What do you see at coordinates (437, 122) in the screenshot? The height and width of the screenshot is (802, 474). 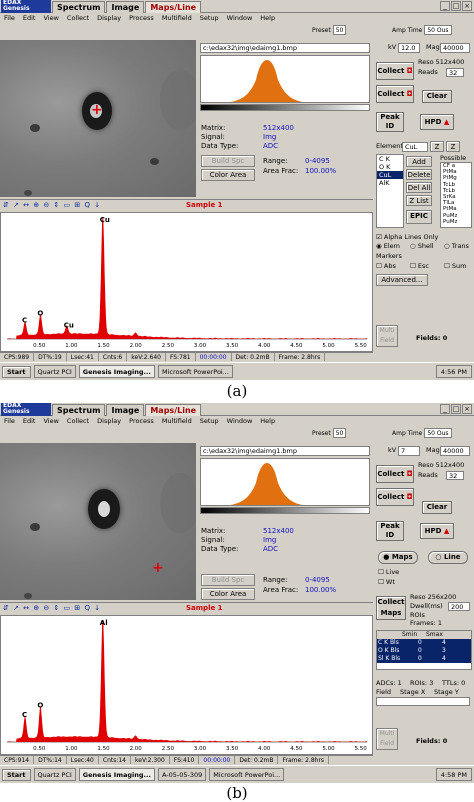 I see `hpd-button: HPD ▲` at bounding box center [437, 122].